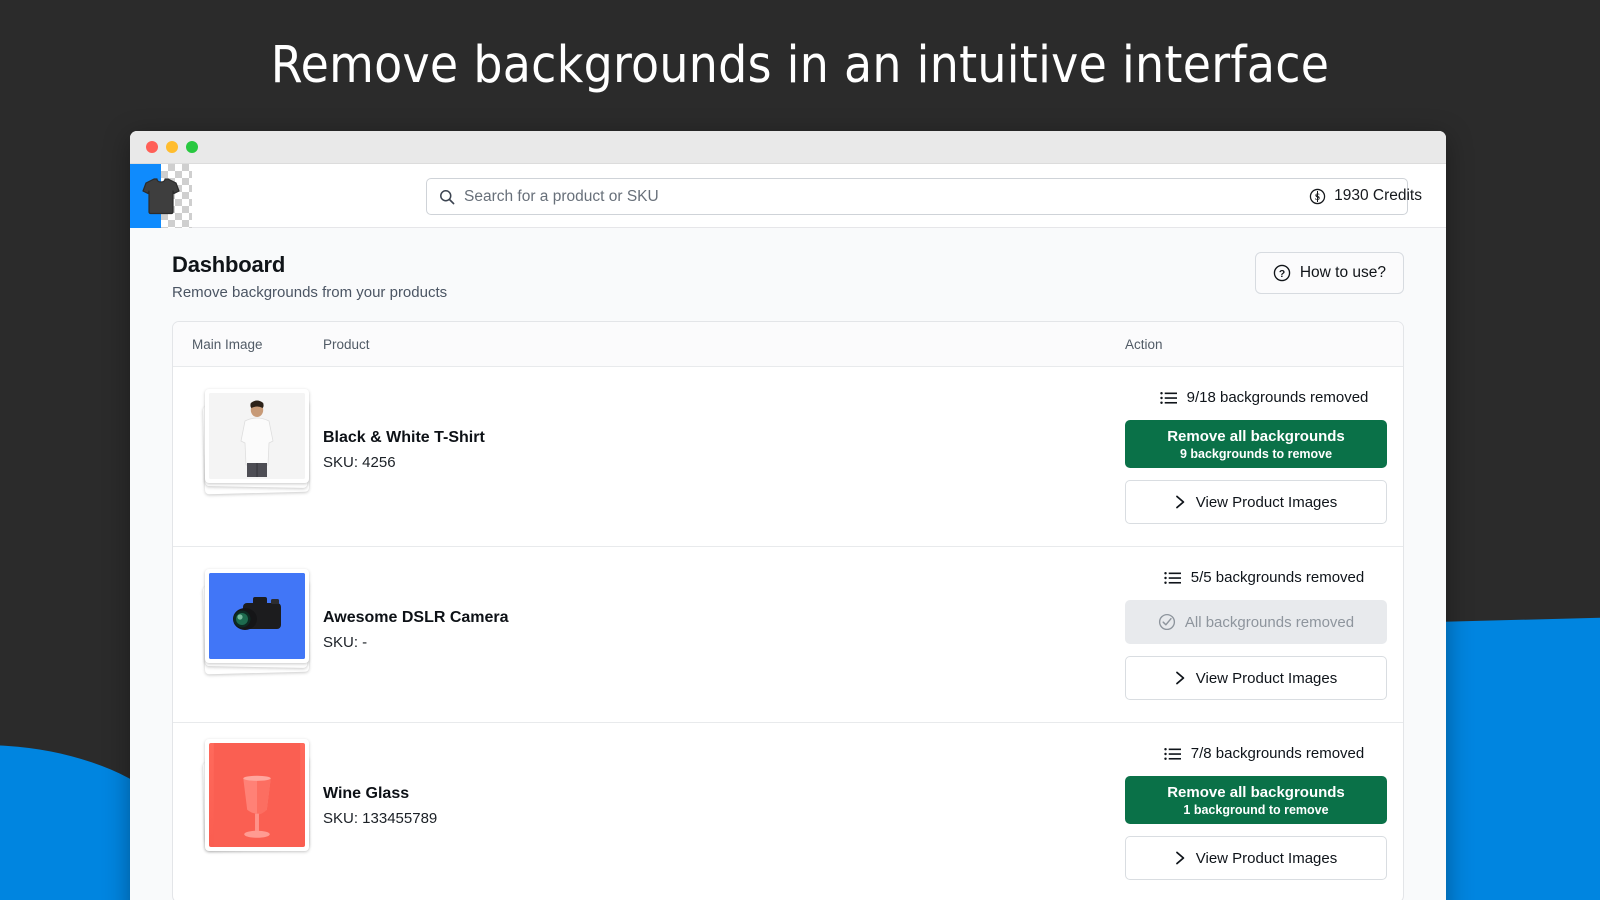 This screenshot has height=900, width=1600. I want to click on search-icon, so click(447, 197).